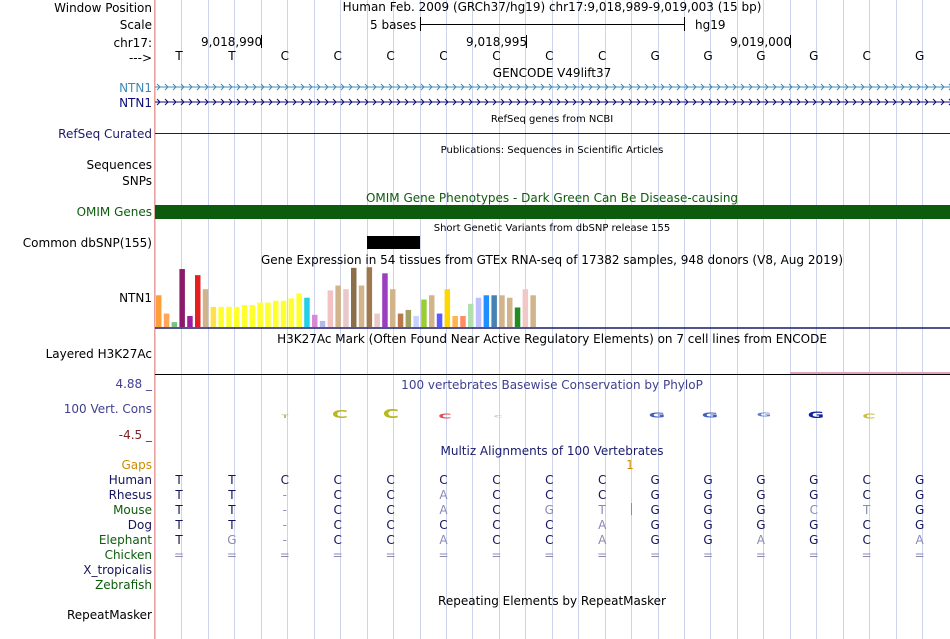 This screenshot has width=950, height=639. Describe the element at coordinates (105, 134) in the screenshot. I see `label-refseq: RefSeq Curated` at that location.